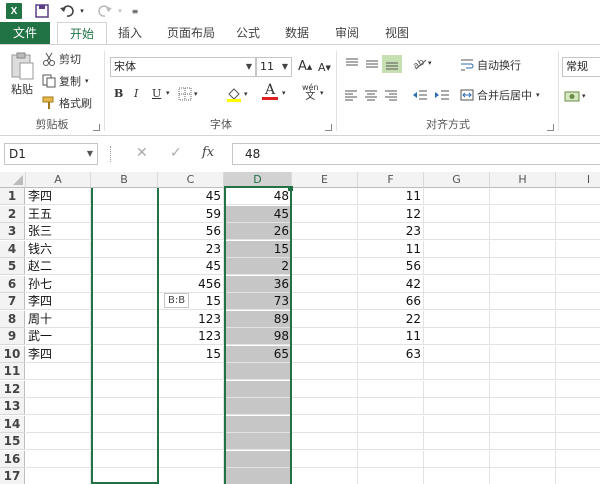 The height and width of the screenshot is (484, 600). What do you see at coordinates (51, 154) in the screenshot?
I see `name-box: D1 ▼` at bounding box center [51, 154].